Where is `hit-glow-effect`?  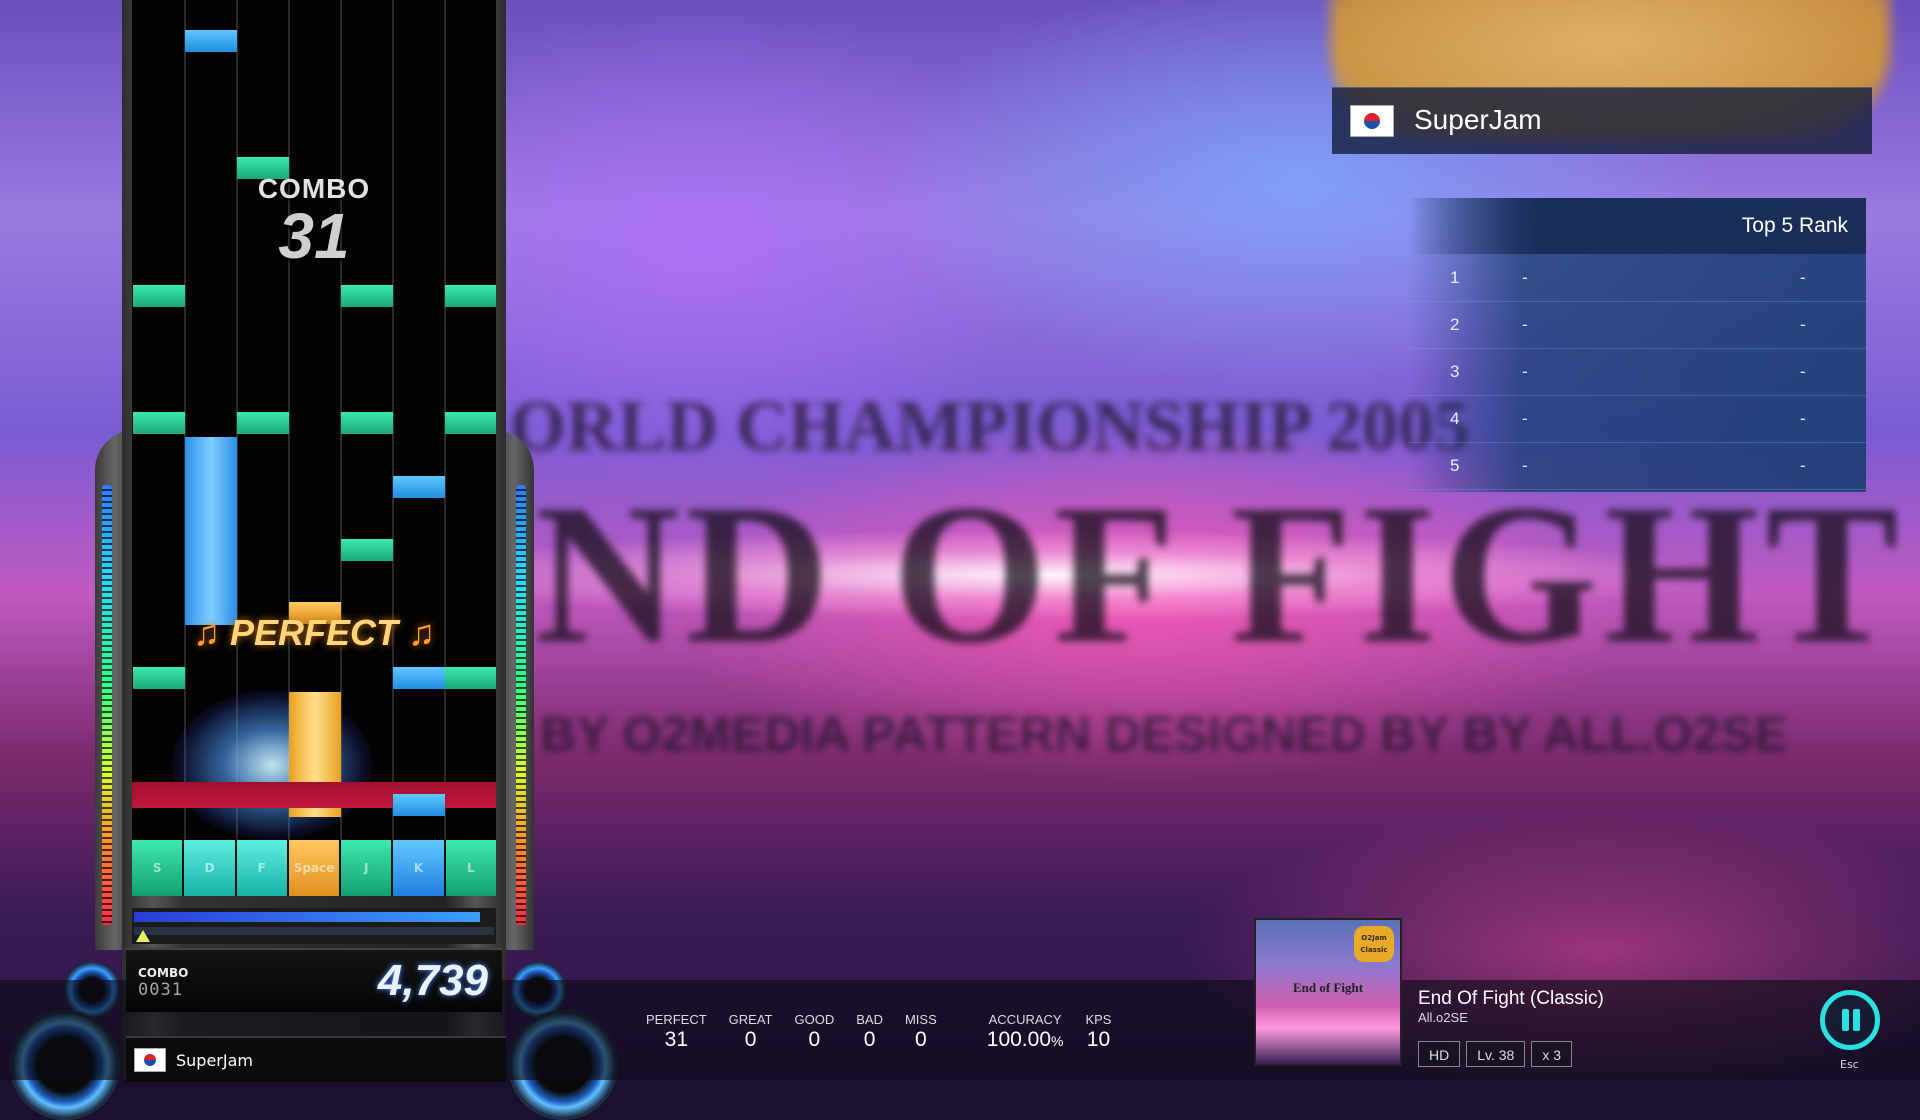
hit-glow-effect is located at coordinates (272, 765).